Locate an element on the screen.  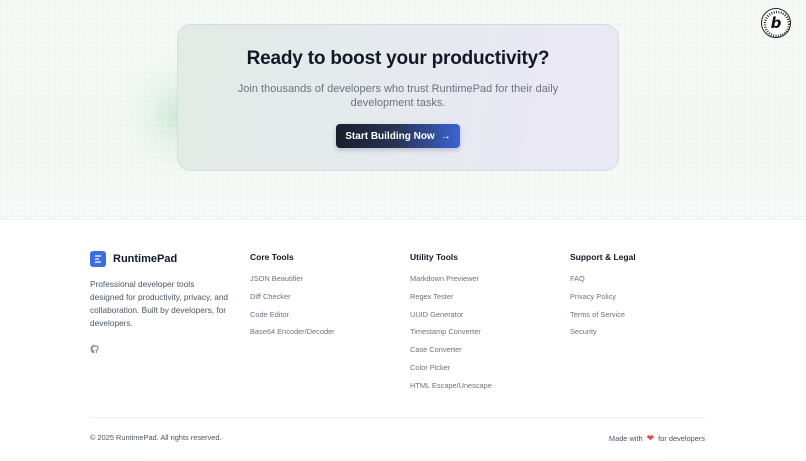
footer-link-terms-of-service: Terms of Service is located at coordinates (603, 319).